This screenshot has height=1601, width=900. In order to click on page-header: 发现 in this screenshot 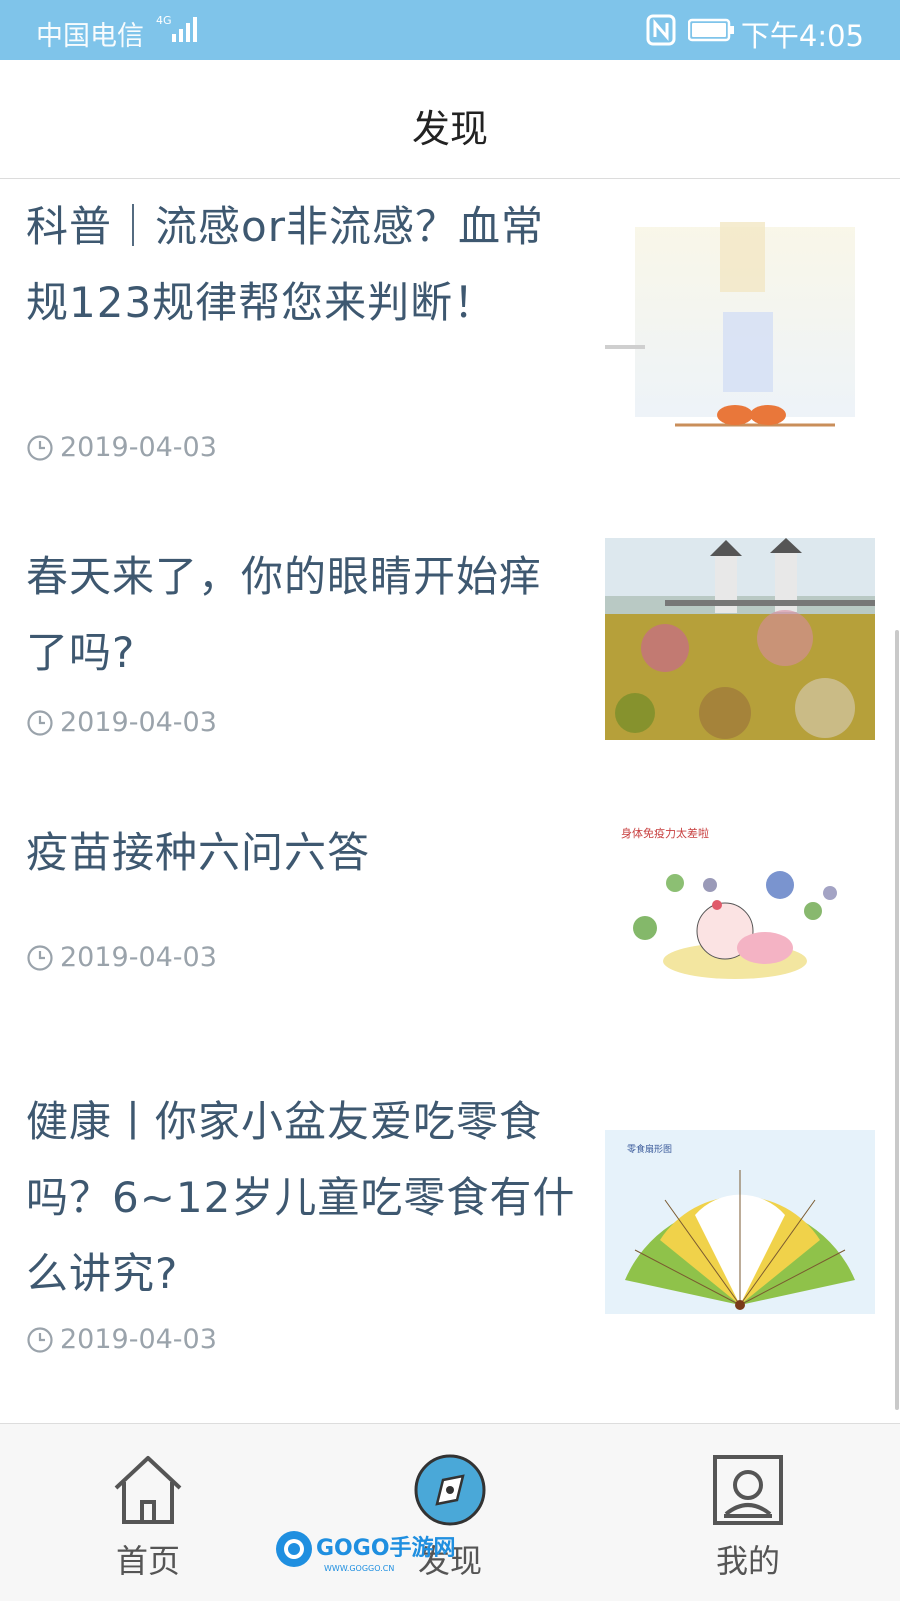, I will do `click(450, 119)`.